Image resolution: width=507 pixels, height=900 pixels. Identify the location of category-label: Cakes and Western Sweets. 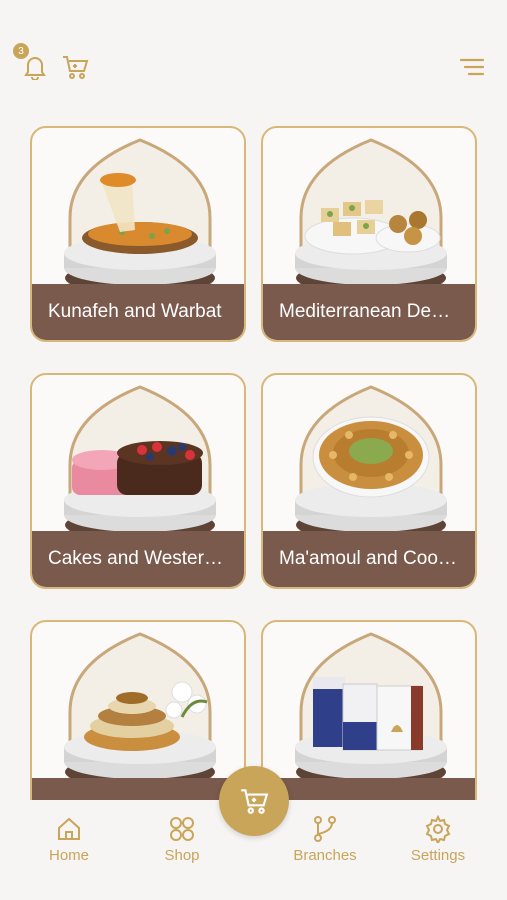
(138, 559).